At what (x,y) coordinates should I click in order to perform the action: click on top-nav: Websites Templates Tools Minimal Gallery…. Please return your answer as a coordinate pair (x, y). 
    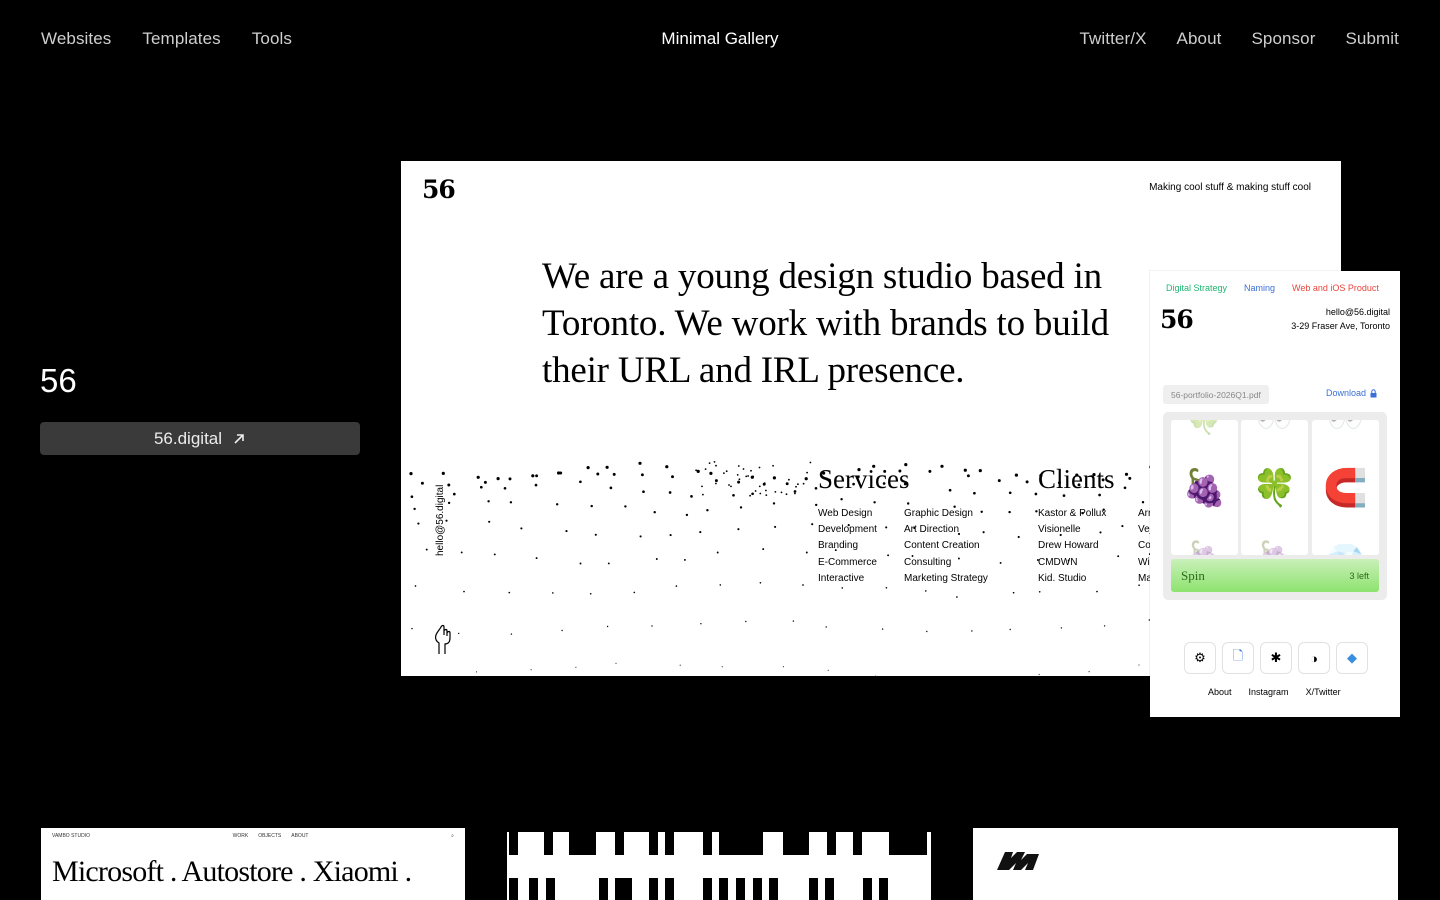
    Looking at the image, I should click on (720, 39).